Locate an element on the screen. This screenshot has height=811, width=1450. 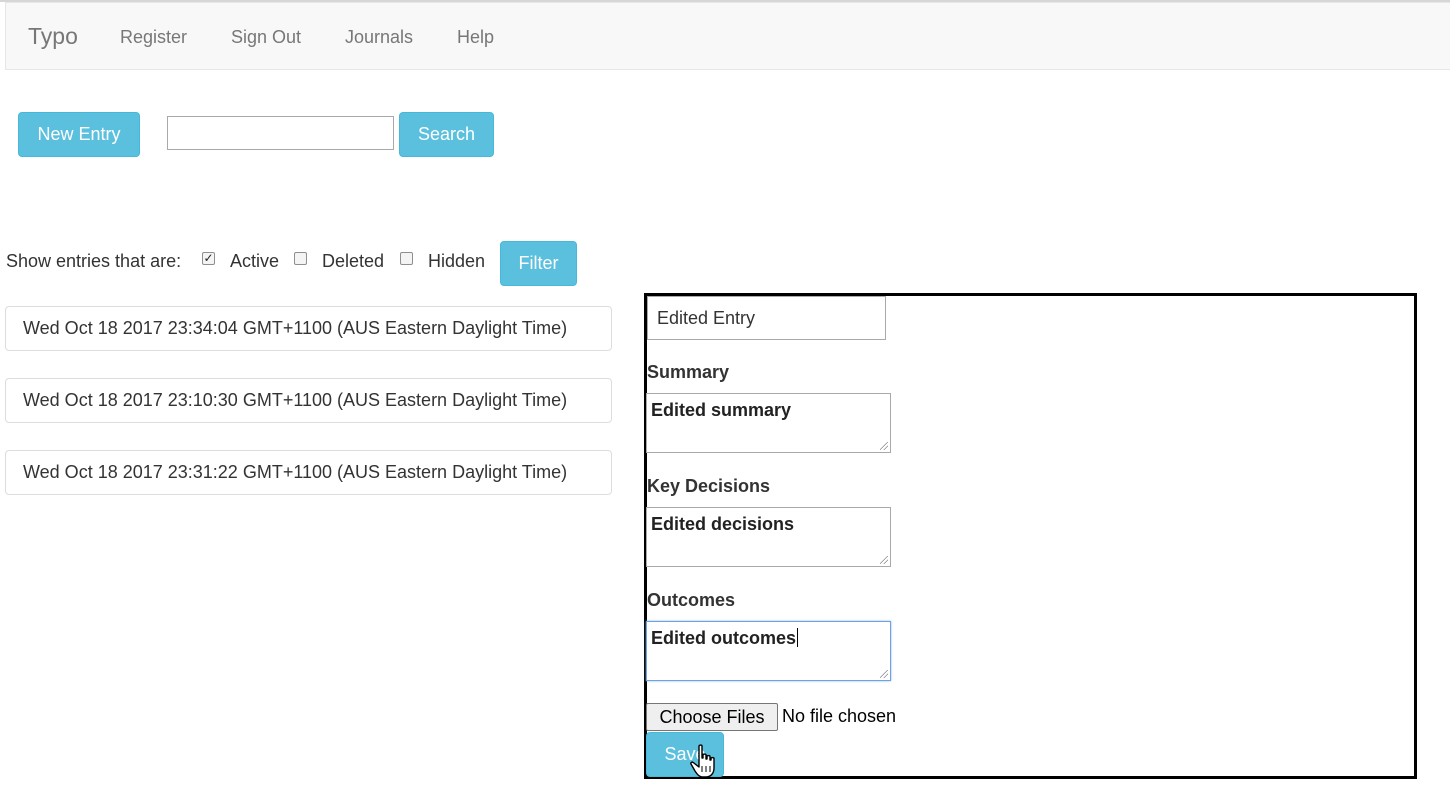
deleted-label: Deleted is located at coordinates (353, 261).